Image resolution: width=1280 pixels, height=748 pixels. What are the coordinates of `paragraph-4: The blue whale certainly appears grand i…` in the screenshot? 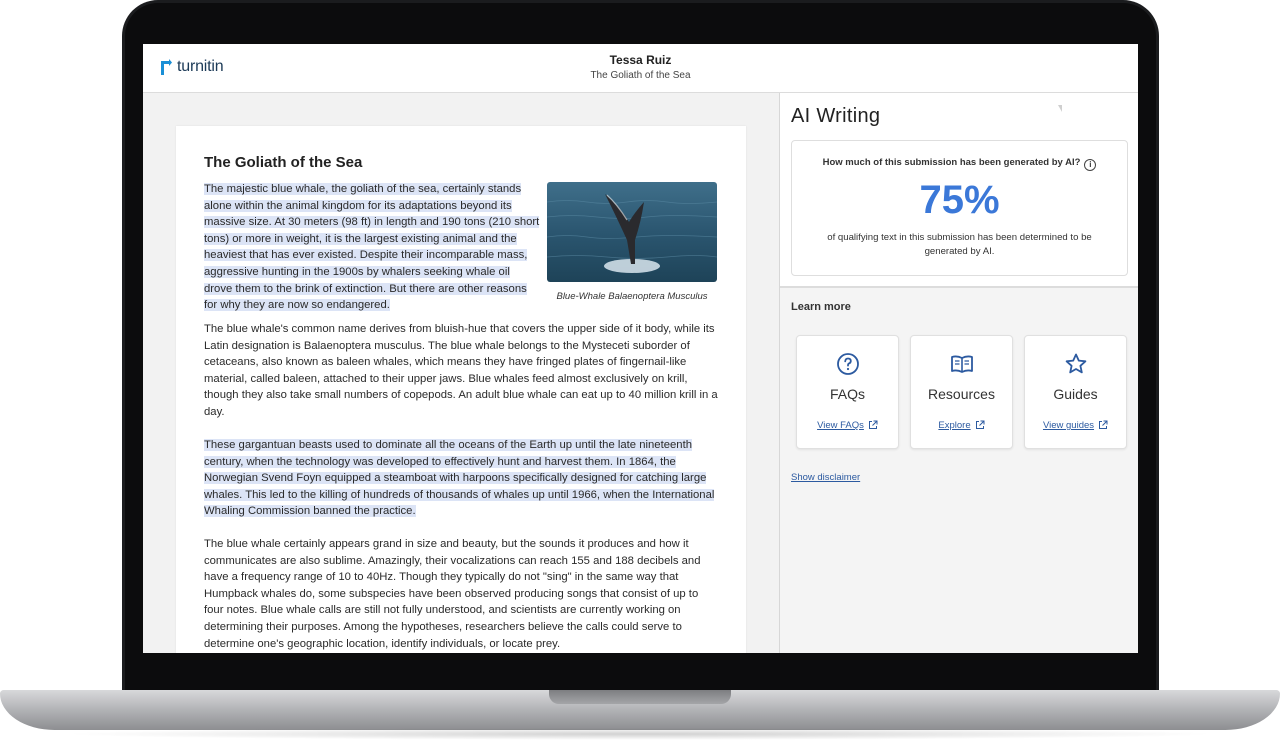 It's located at (452, 594).